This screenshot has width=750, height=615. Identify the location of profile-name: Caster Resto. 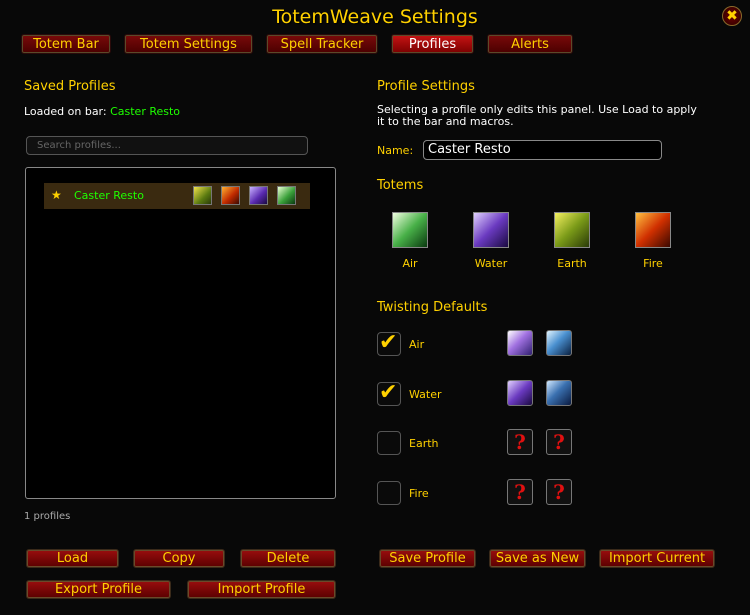
(109, 195).